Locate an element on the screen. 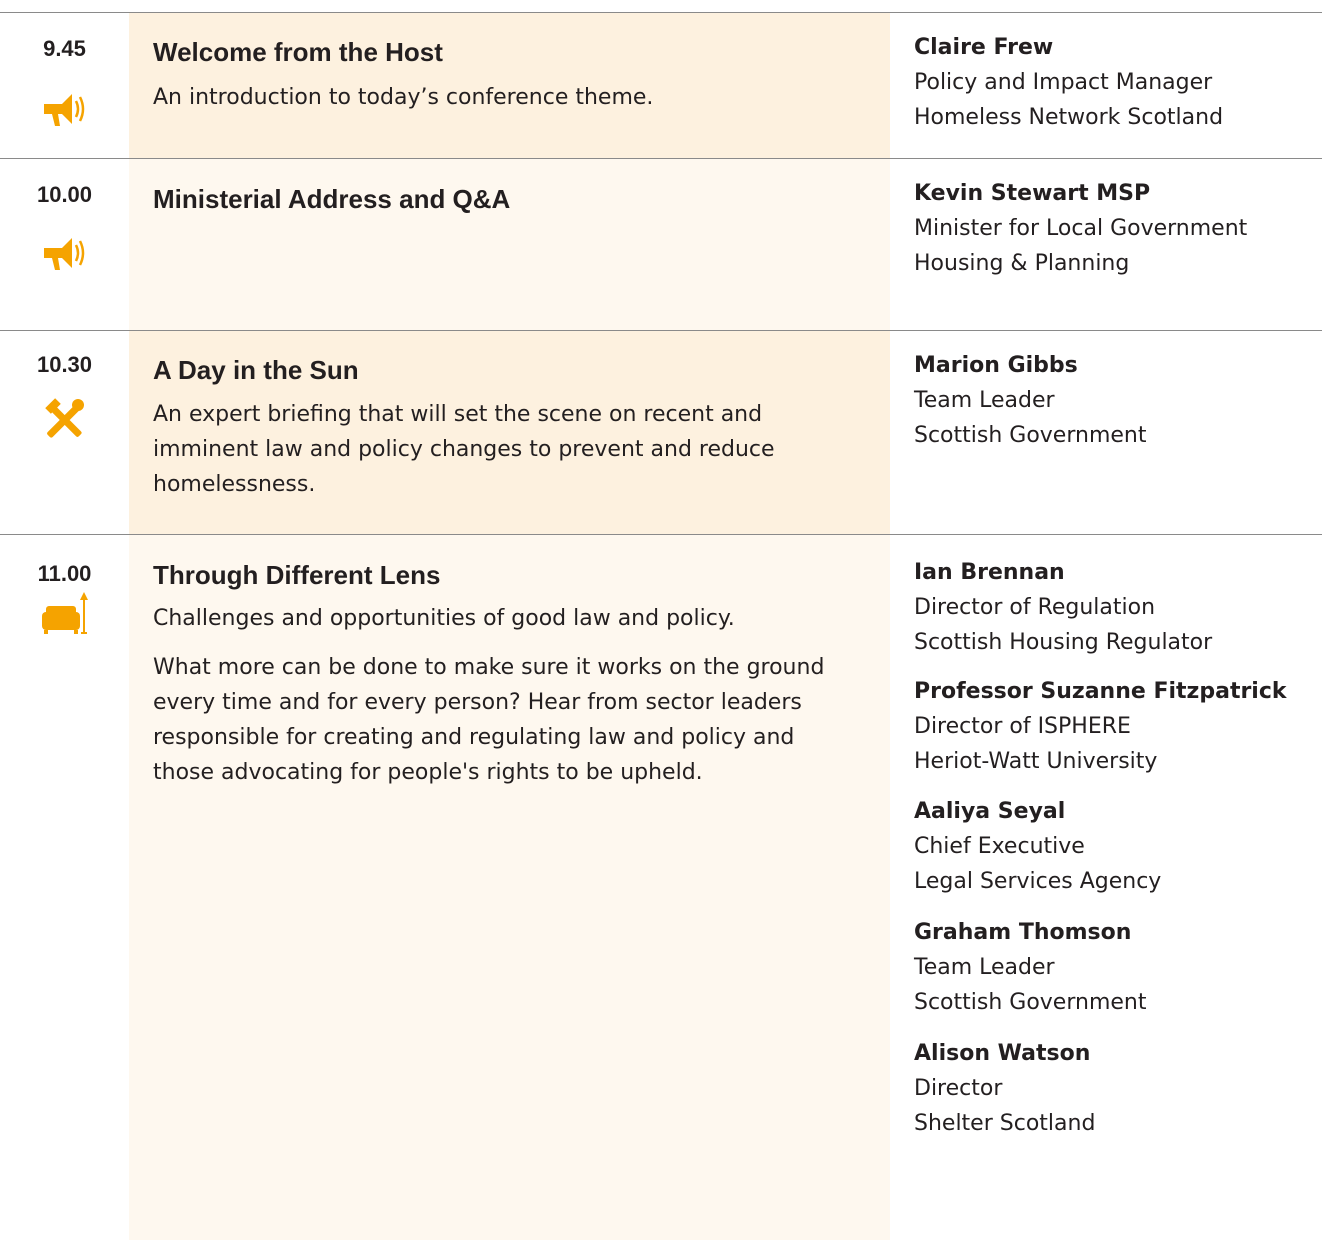  speaker-name: Aaliya Seyal is located at coordinates (990, 811).